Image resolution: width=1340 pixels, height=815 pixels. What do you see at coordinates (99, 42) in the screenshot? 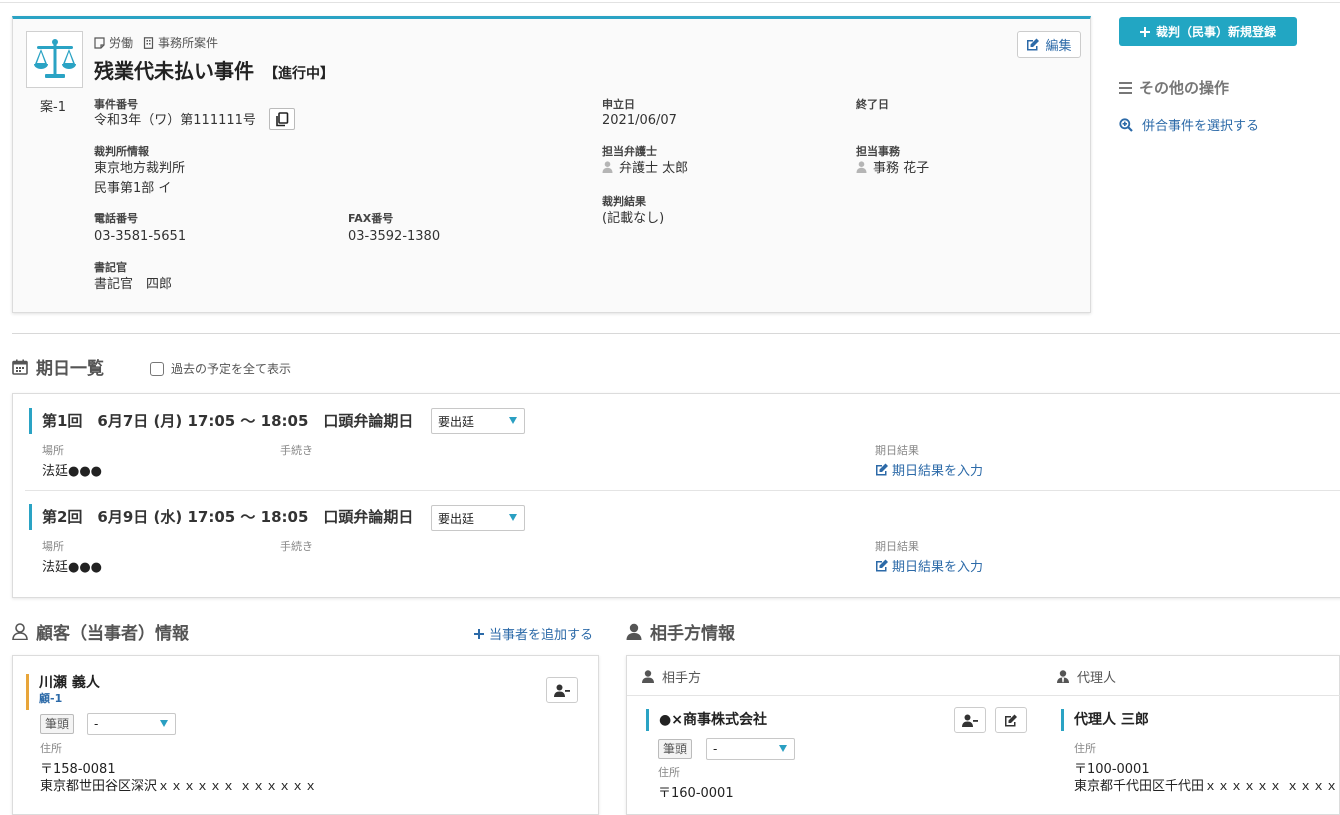
I see `note-icon` at bounding box center [99, 42].